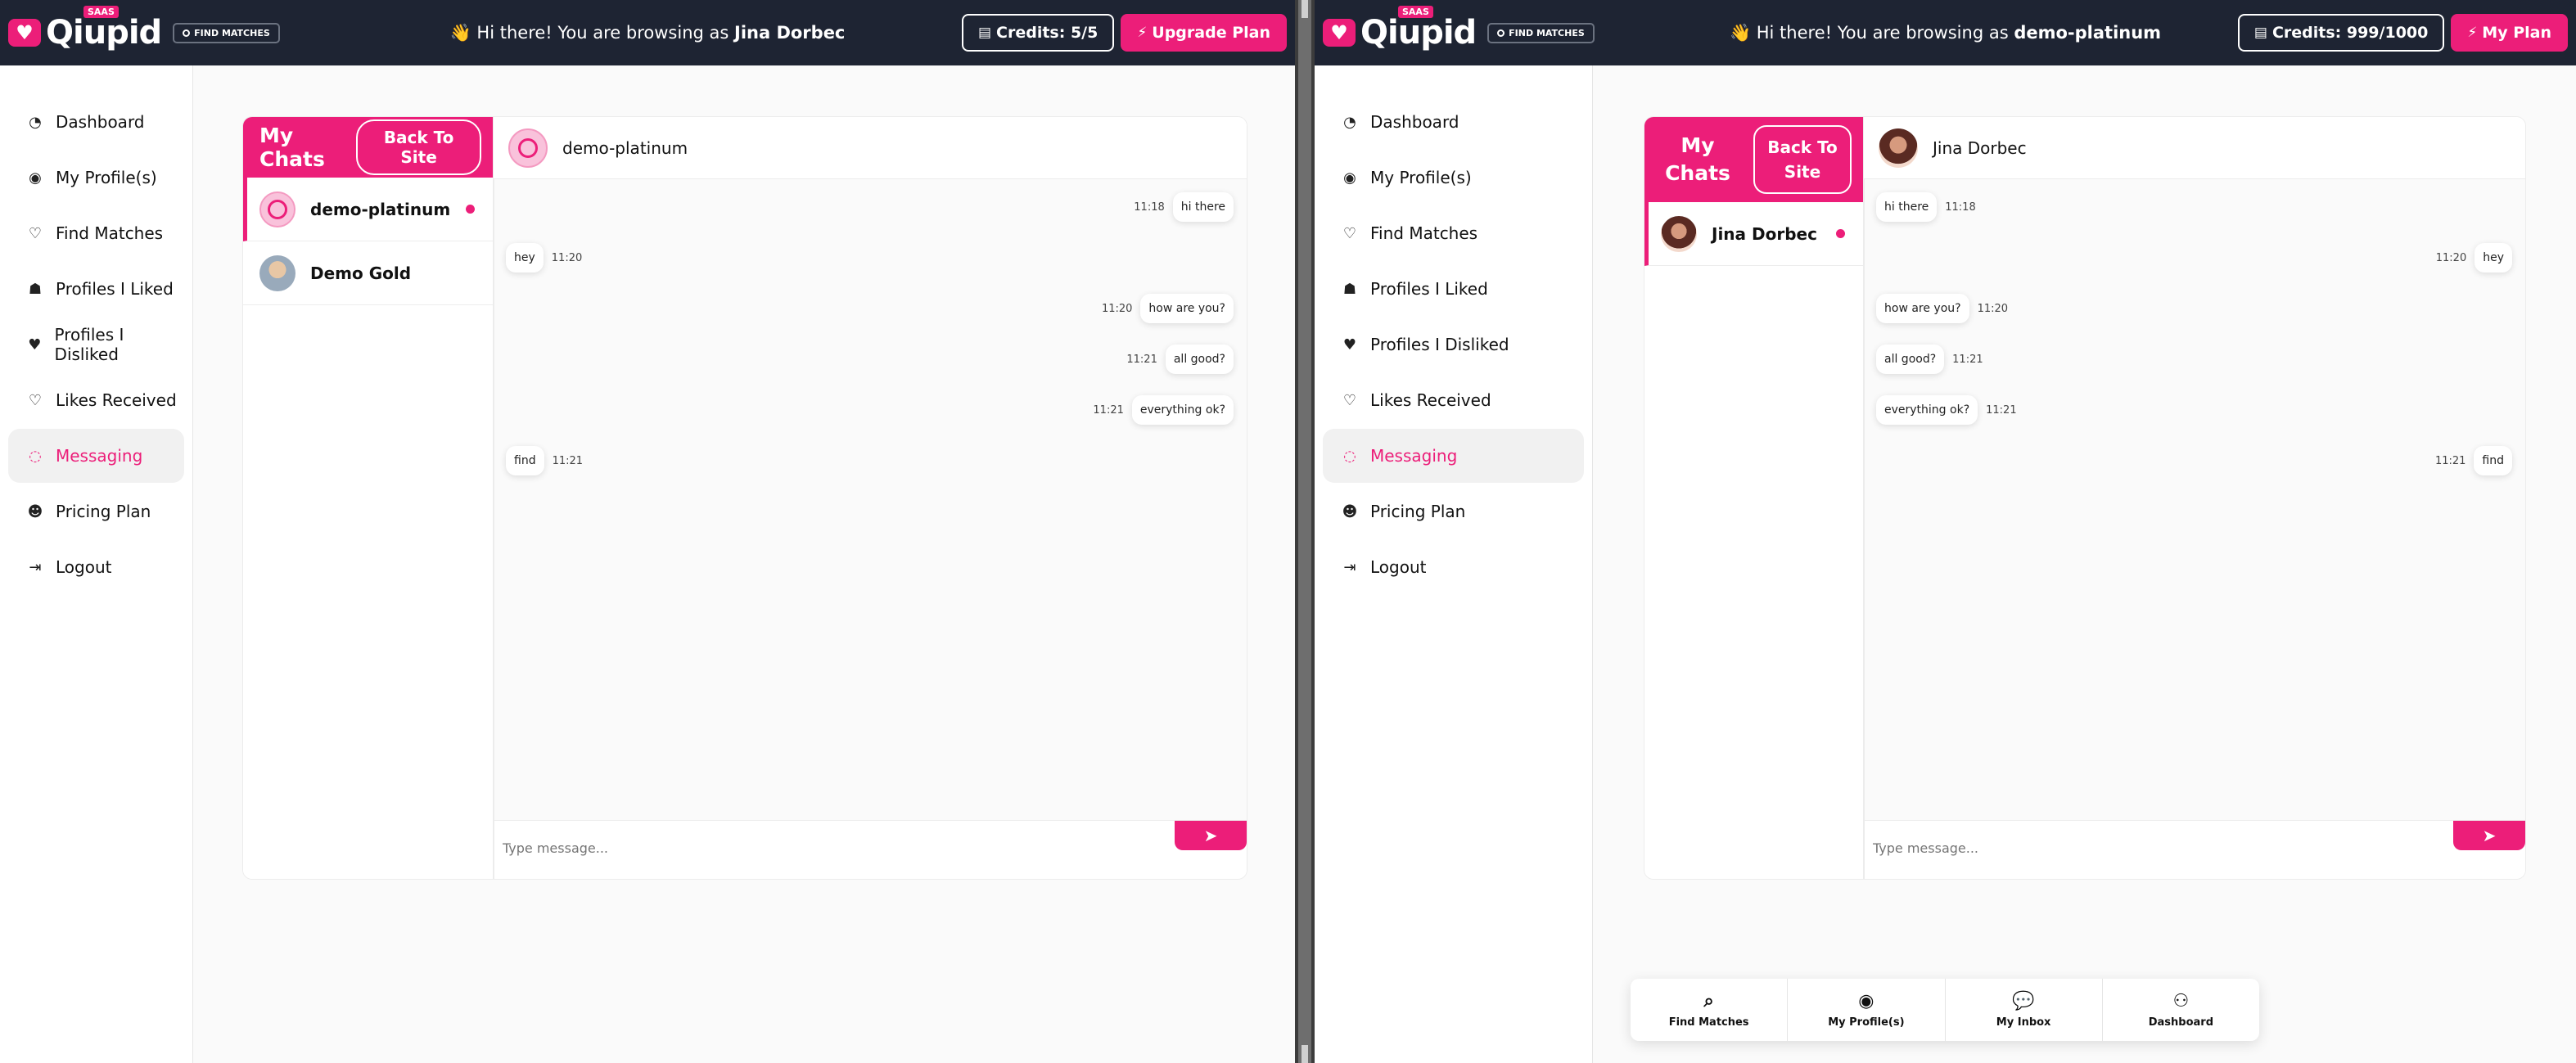 The height and width of the screenshot is (1063, 2576). I want to click on my-plan-button: ⚡ My Plan, so click(2509, 33).